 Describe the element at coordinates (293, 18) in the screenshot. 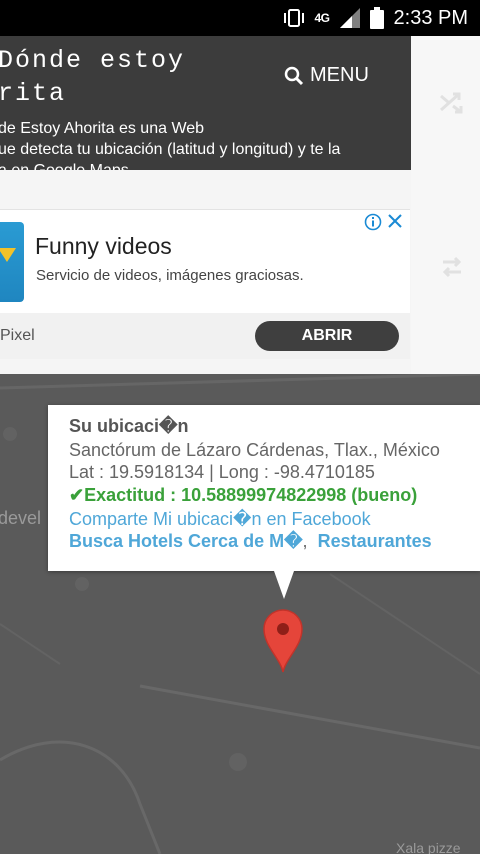

I see `vibrate-icon` at that location.